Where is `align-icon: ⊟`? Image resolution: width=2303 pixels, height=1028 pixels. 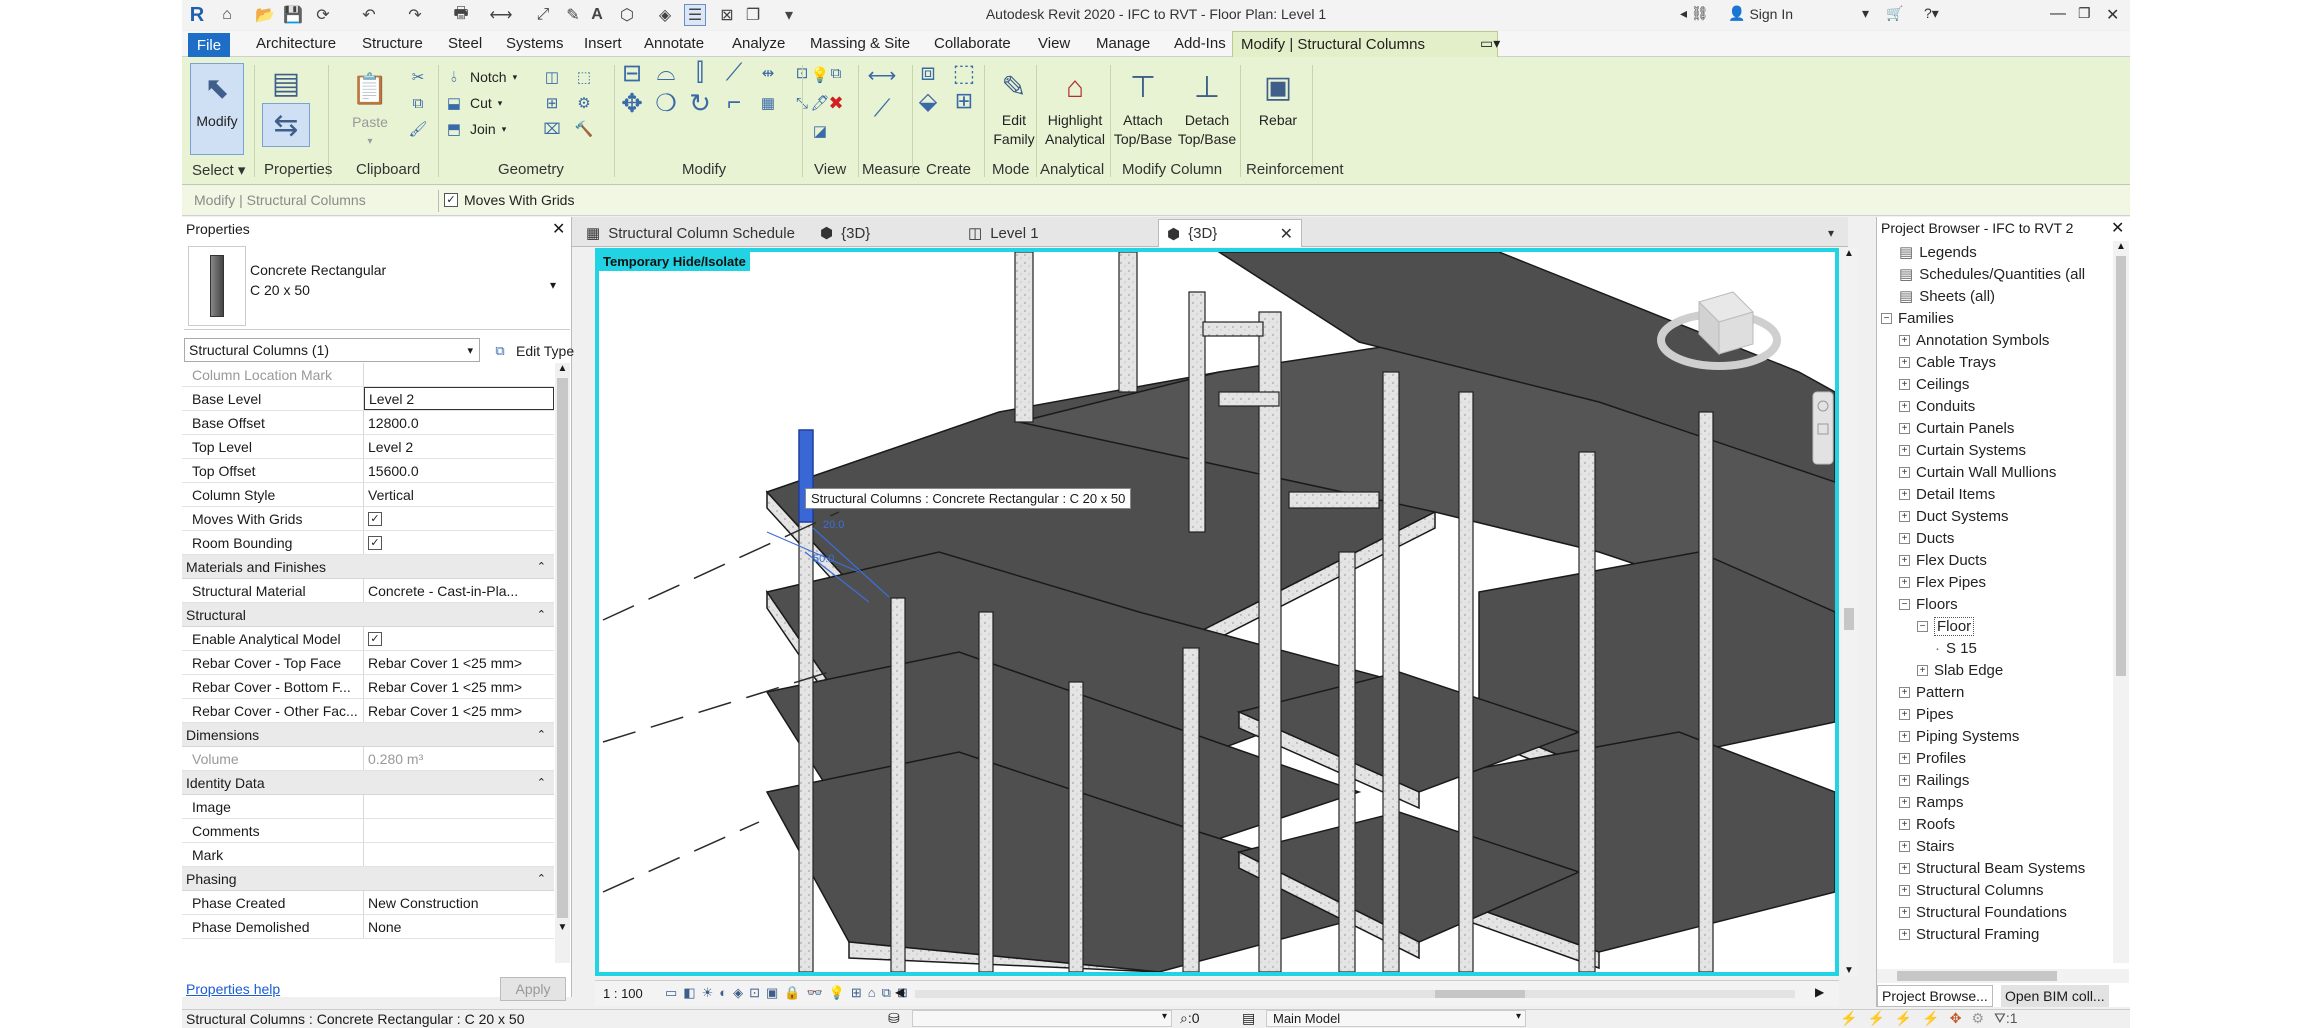
align-icon: ⊟ is located at coordinates (632, 73).